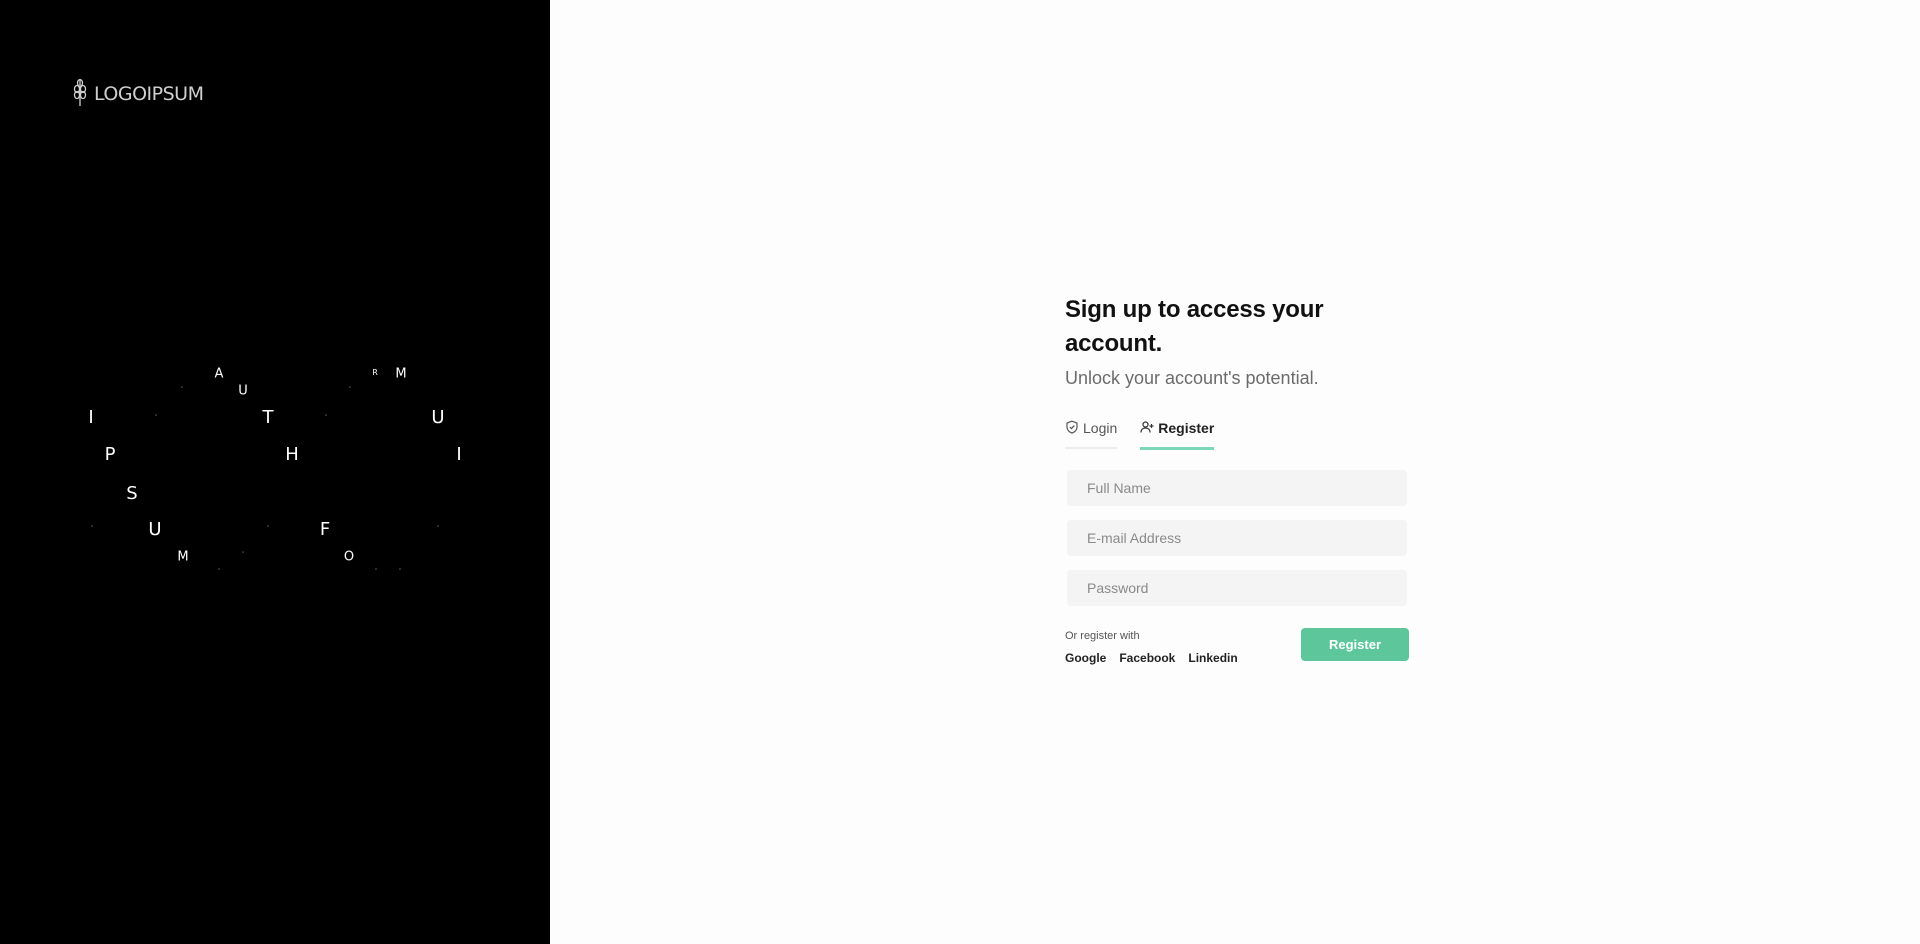  Describe the element at coordinates (375, 372) in the screenshot. I see `letter-art-char: R` at that location.